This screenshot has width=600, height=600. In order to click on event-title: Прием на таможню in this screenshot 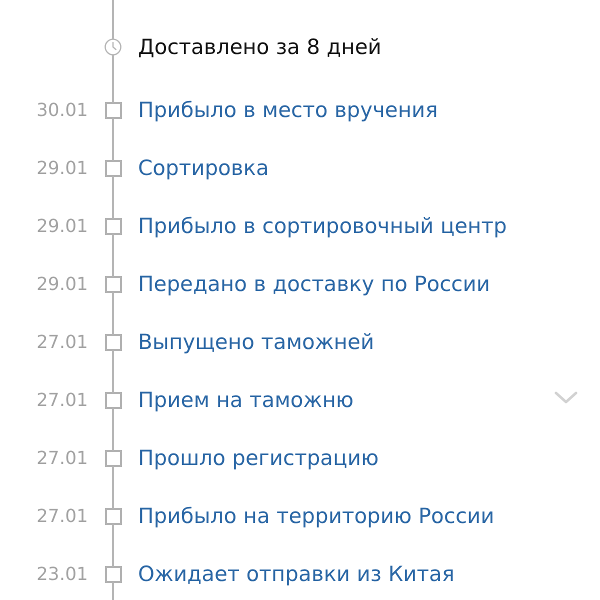, I will do `click(246, 400)`.